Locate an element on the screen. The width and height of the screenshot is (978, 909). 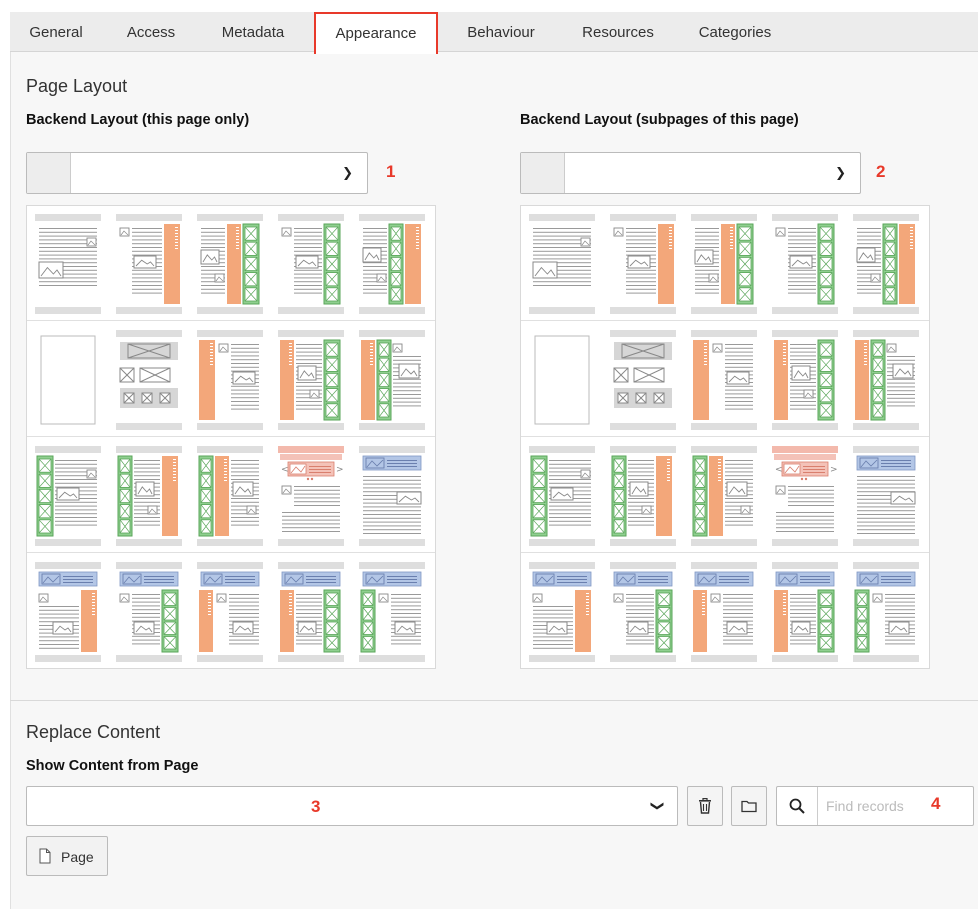
annotation-marker-3: 3 is located at coordinates (316, 806).